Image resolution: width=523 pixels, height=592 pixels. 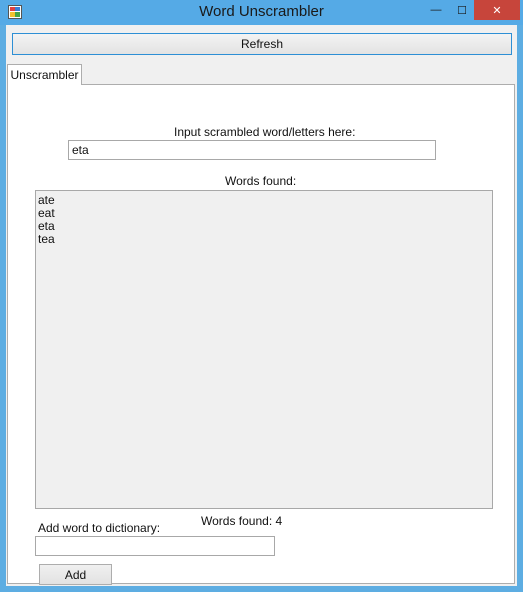 I want to click on maximize-button: ☐, so click(x=462, y=10).